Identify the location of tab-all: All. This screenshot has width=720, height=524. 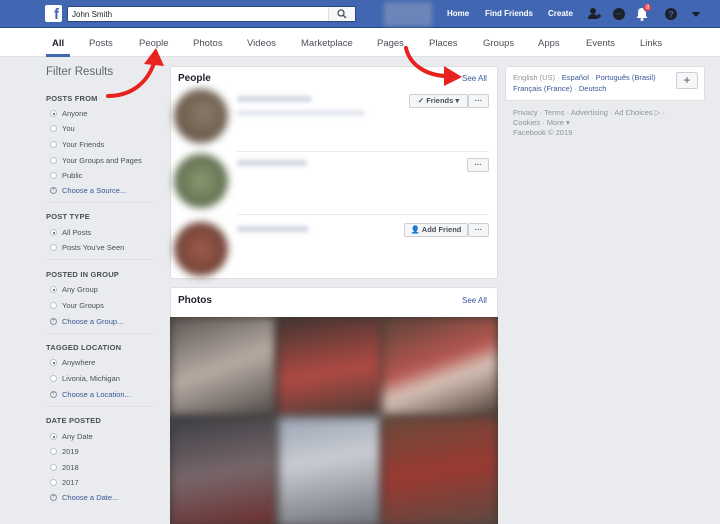
(58, 43).